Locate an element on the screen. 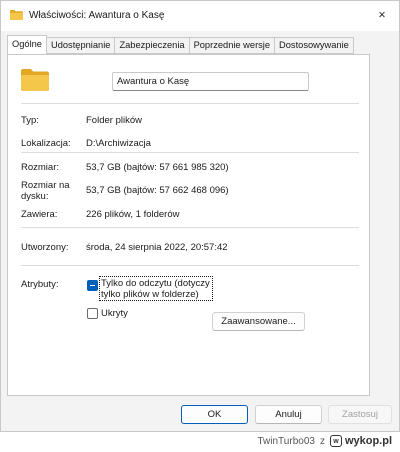  readonly-label-line1: Tylko do odczytu (dotyczy is located at coordinates (155, 283).